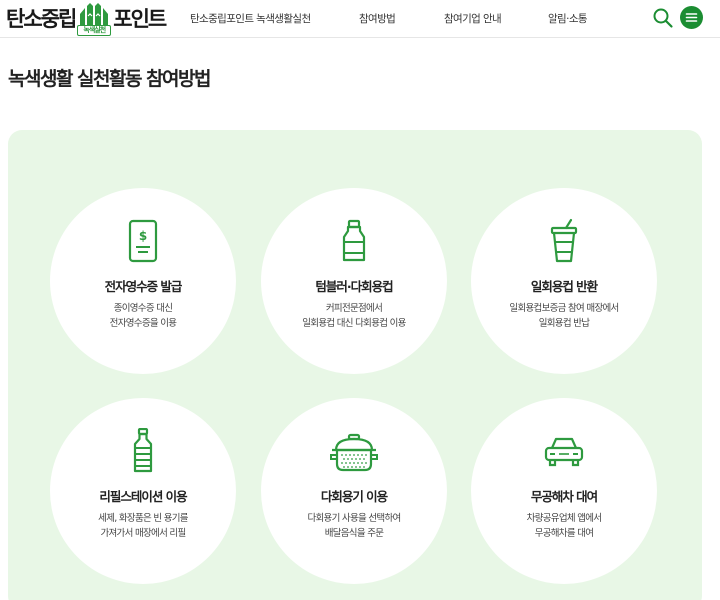 The height and width of the screenshot is (600, 720). I want to click on nav-item-partner-companies: 참여기업 안내, so click(473, 18).